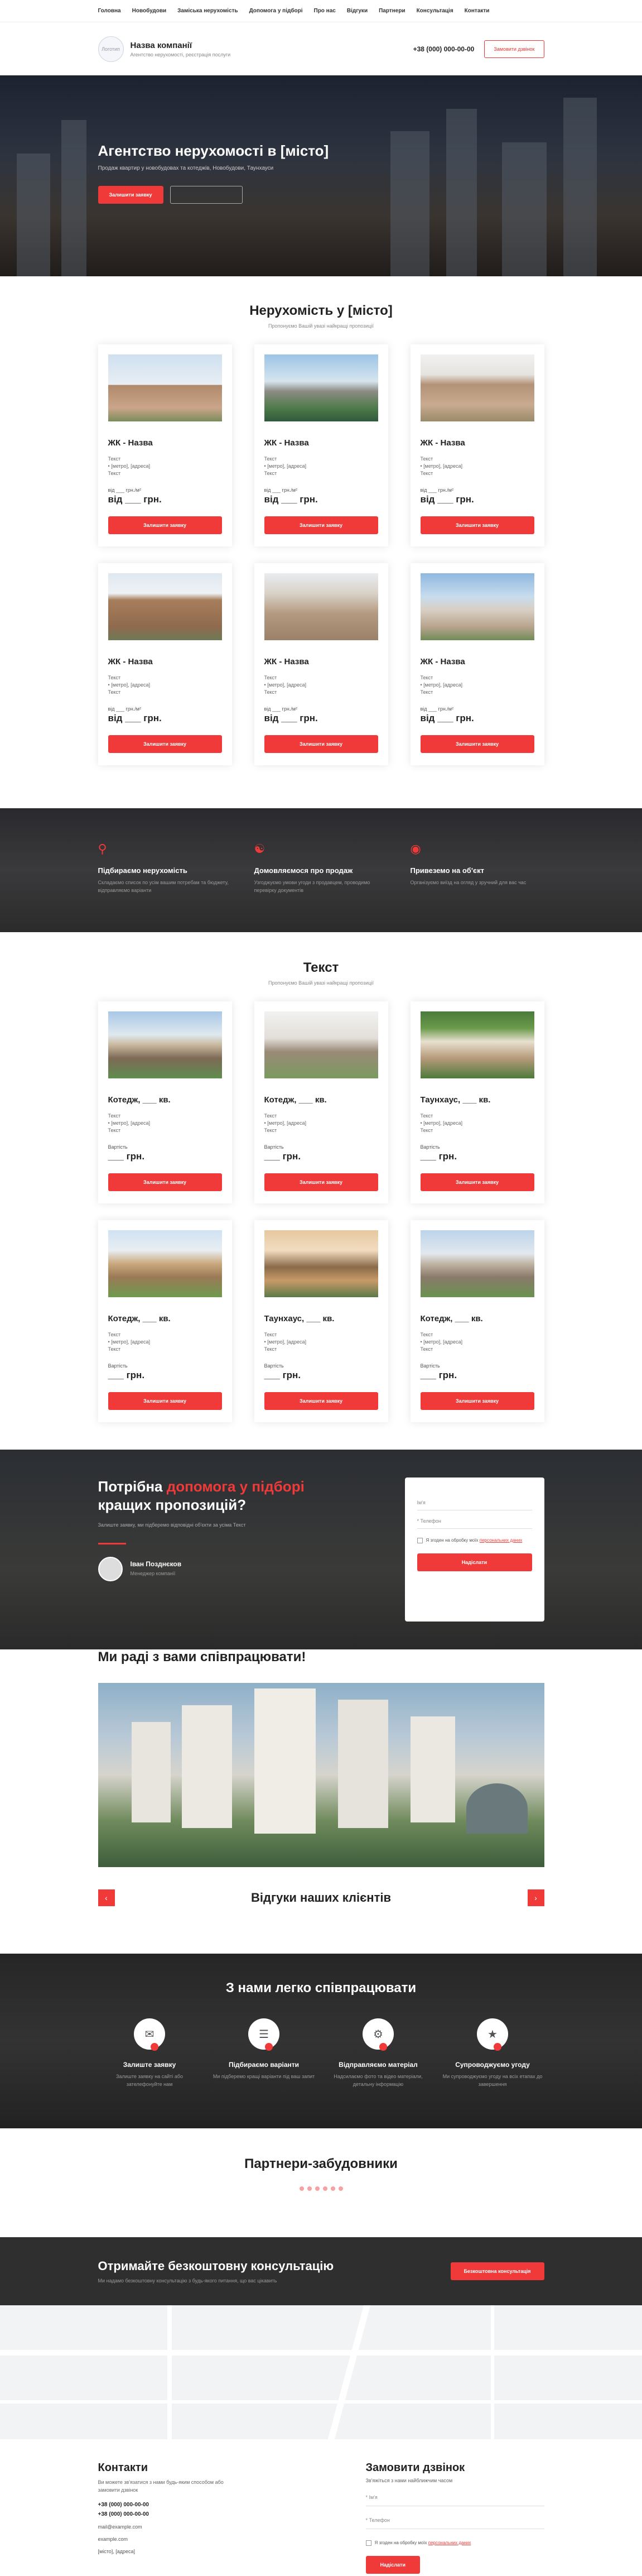  Describe the element at coordinates (321, 2182) in the screenshot. I see `developers-section: Партнери-забудовники` at that location.